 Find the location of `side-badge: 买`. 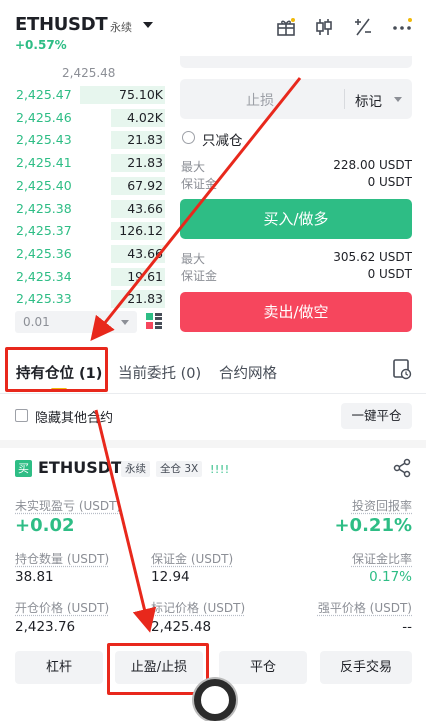

side-badge: 买 is located at coordinates (23, 468).